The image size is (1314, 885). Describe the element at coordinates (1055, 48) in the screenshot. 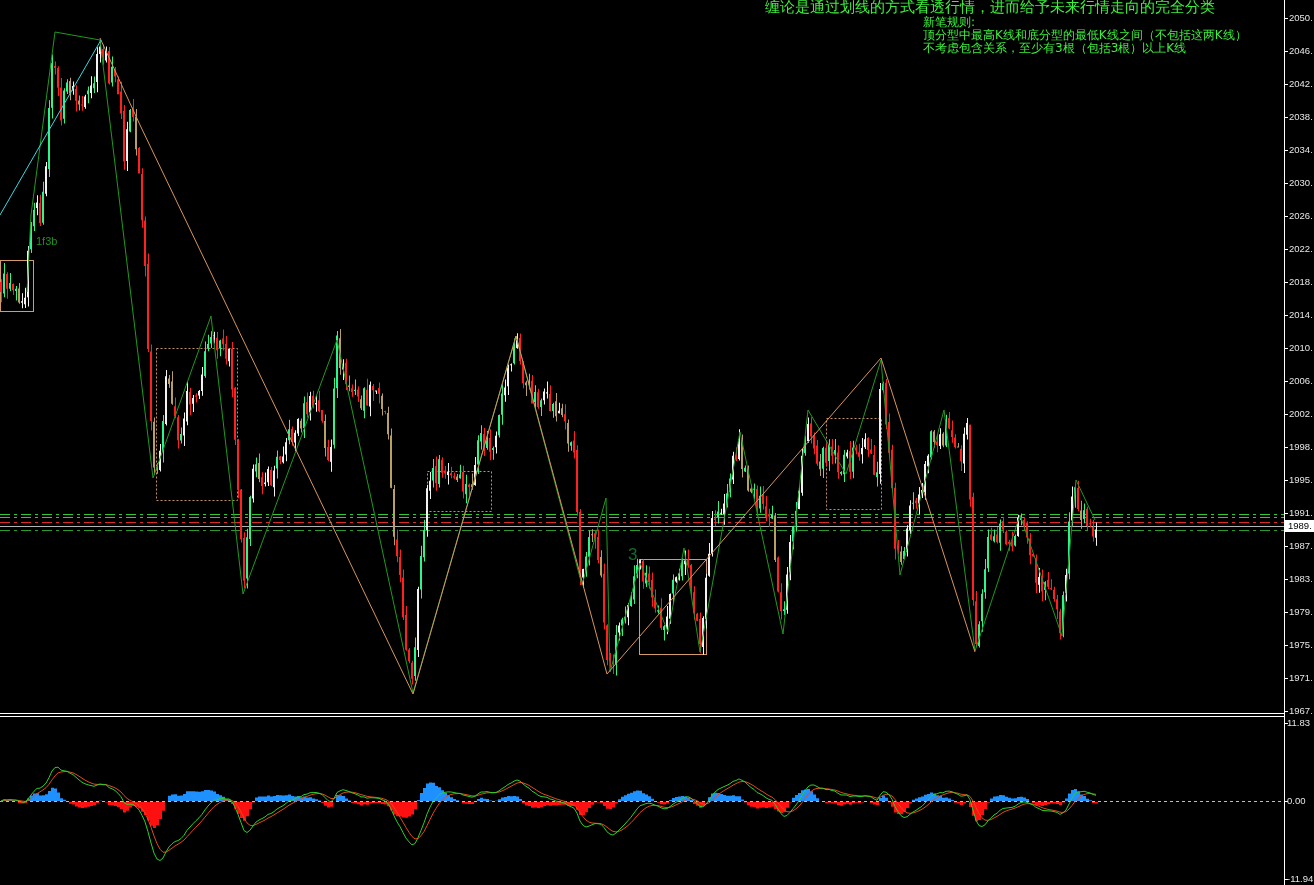

I see `note-line: 不考虑包含关系，至少有3根（包括3根）以上K线` at that location.